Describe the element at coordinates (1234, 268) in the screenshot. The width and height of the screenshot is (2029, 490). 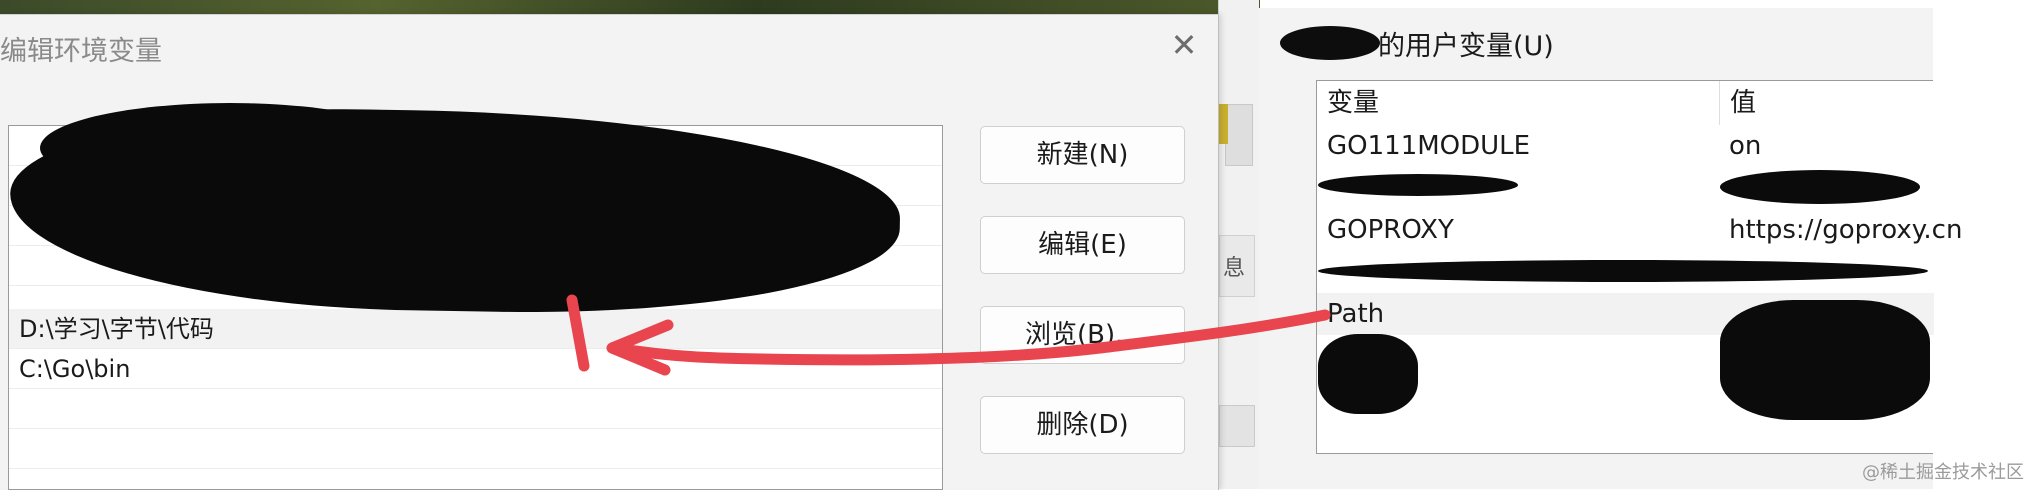
I see `background-partial-label: 息` at that location.